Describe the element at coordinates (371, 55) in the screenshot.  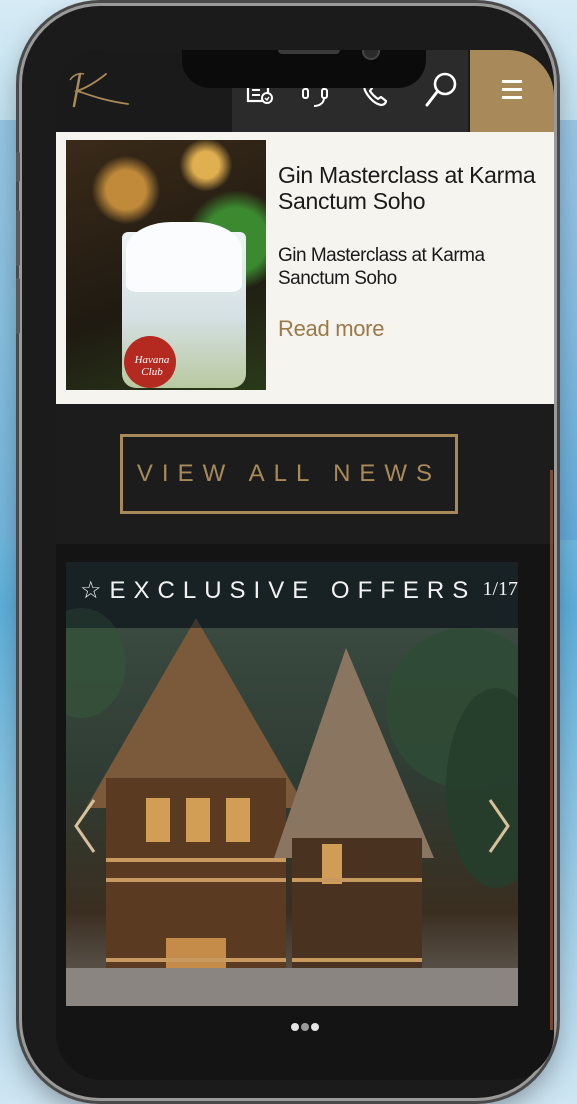
I see `front-camera` at that location.